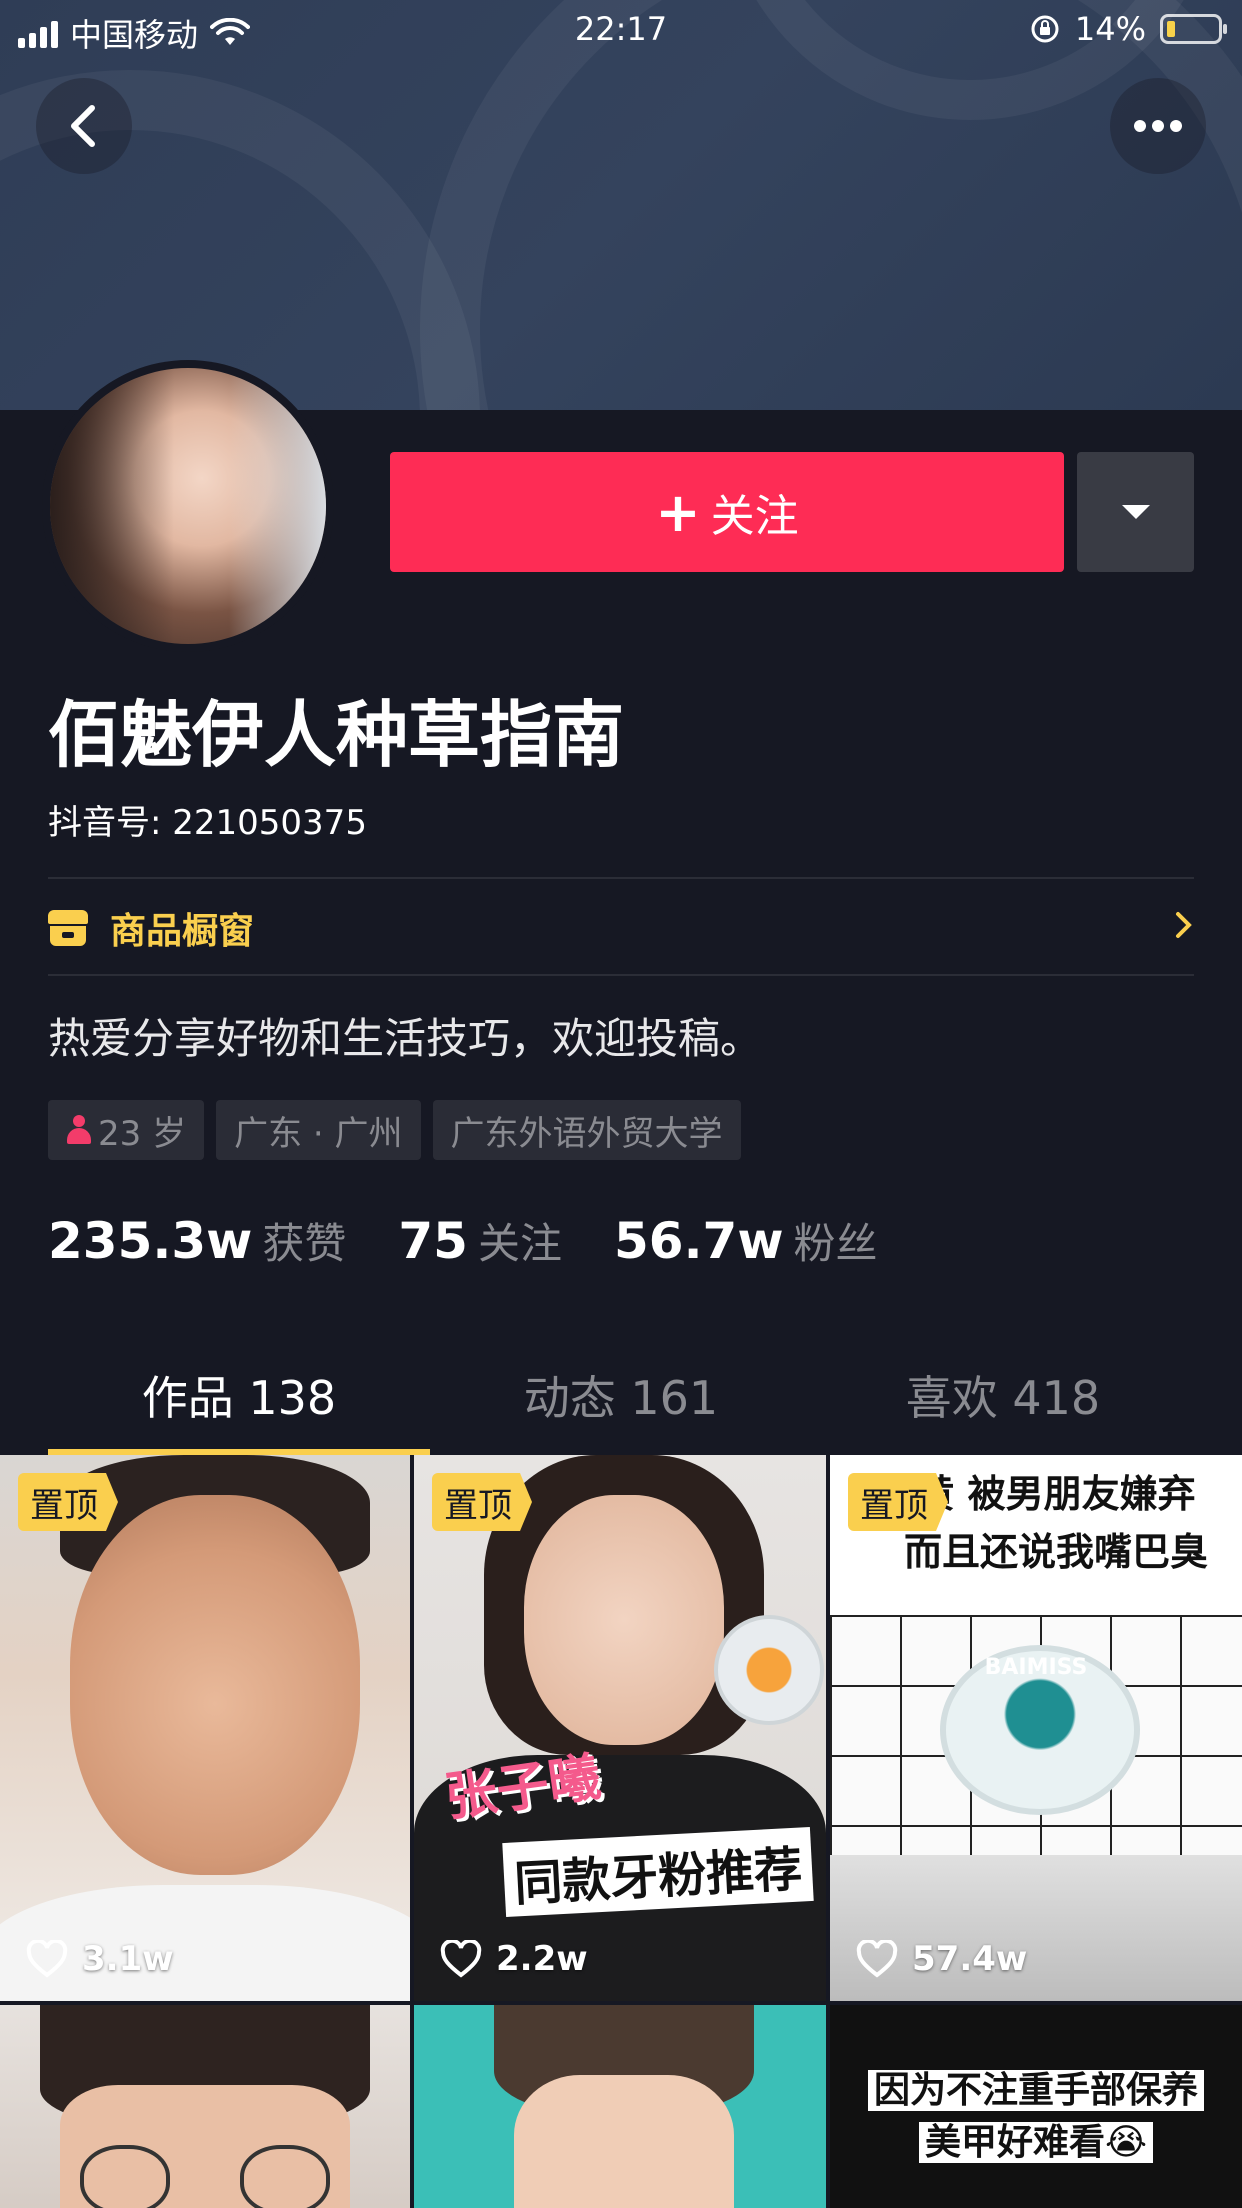 This screenshot has height=2208, width=1242. I want to click on chevron-left-icon, so click(83, 126).